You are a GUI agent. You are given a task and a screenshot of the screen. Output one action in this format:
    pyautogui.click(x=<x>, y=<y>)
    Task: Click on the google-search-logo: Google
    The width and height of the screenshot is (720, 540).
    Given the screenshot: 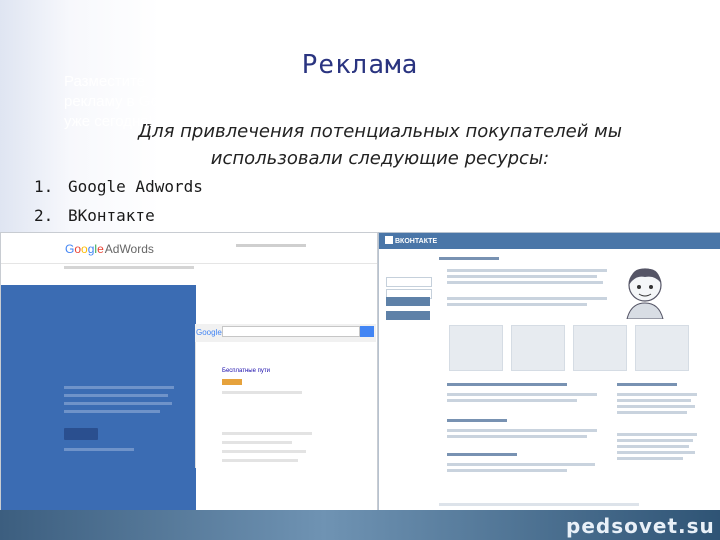 What is the action you would take?
    pyautogui.click(x=209, y=332)
    